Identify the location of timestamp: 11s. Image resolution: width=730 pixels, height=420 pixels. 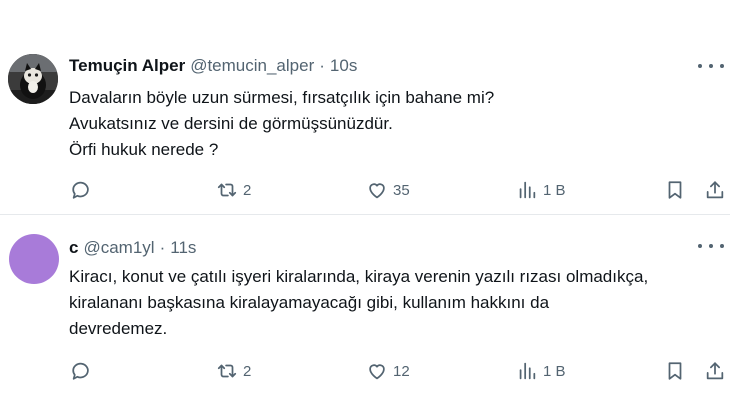
(183, 248).